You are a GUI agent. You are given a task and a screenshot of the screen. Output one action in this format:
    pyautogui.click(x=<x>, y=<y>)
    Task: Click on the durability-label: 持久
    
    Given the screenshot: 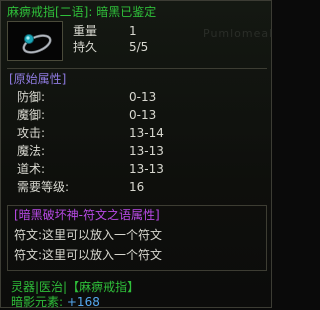 What is the action you would take?
    pyautogui.click(x=85, y=47)
    